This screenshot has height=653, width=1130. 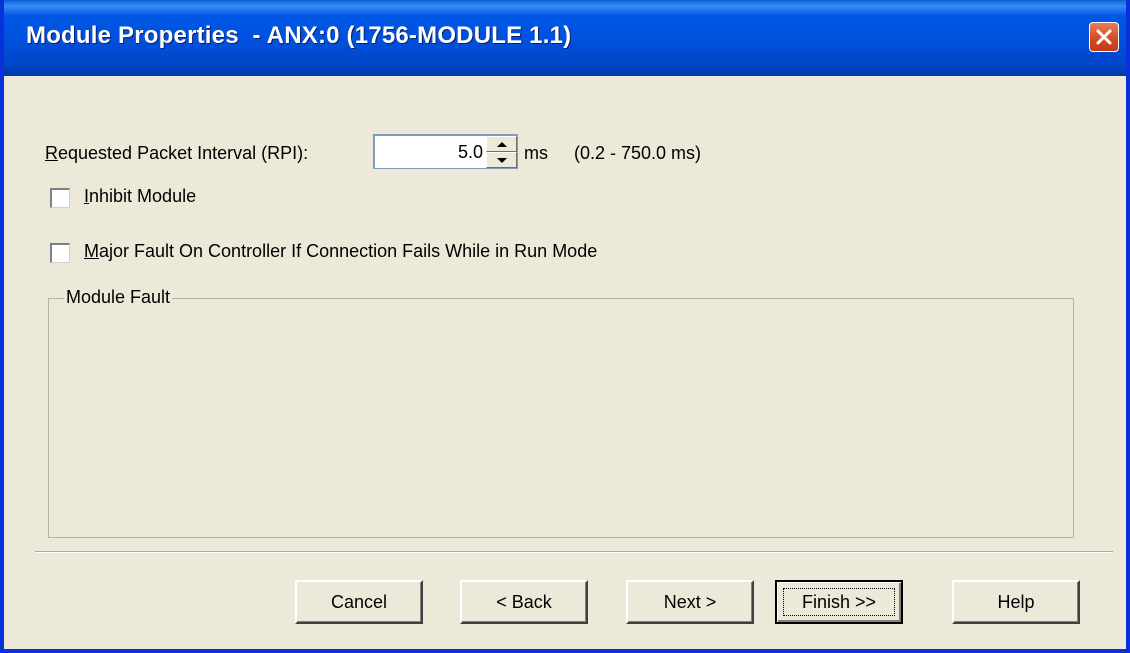 What do you see at coordinates (60, 253) in the screenshot?
I see `major-fault-checkbox` at bounding box center [60, 253].